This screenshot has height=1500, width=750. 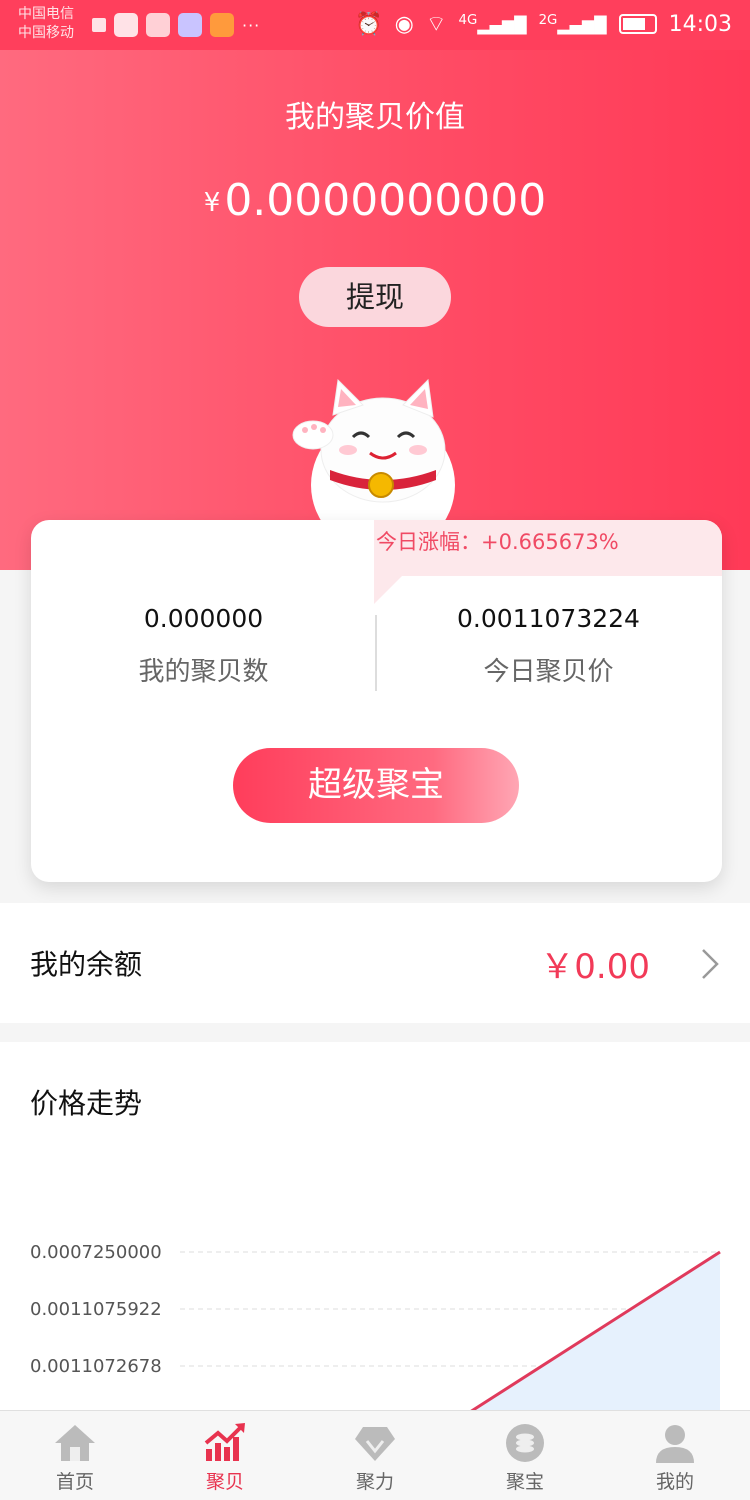 I want to click on bottom-tab-bar: 首页 聚贝 聚力 聚宝 我的, so click(x=375, y=1455).